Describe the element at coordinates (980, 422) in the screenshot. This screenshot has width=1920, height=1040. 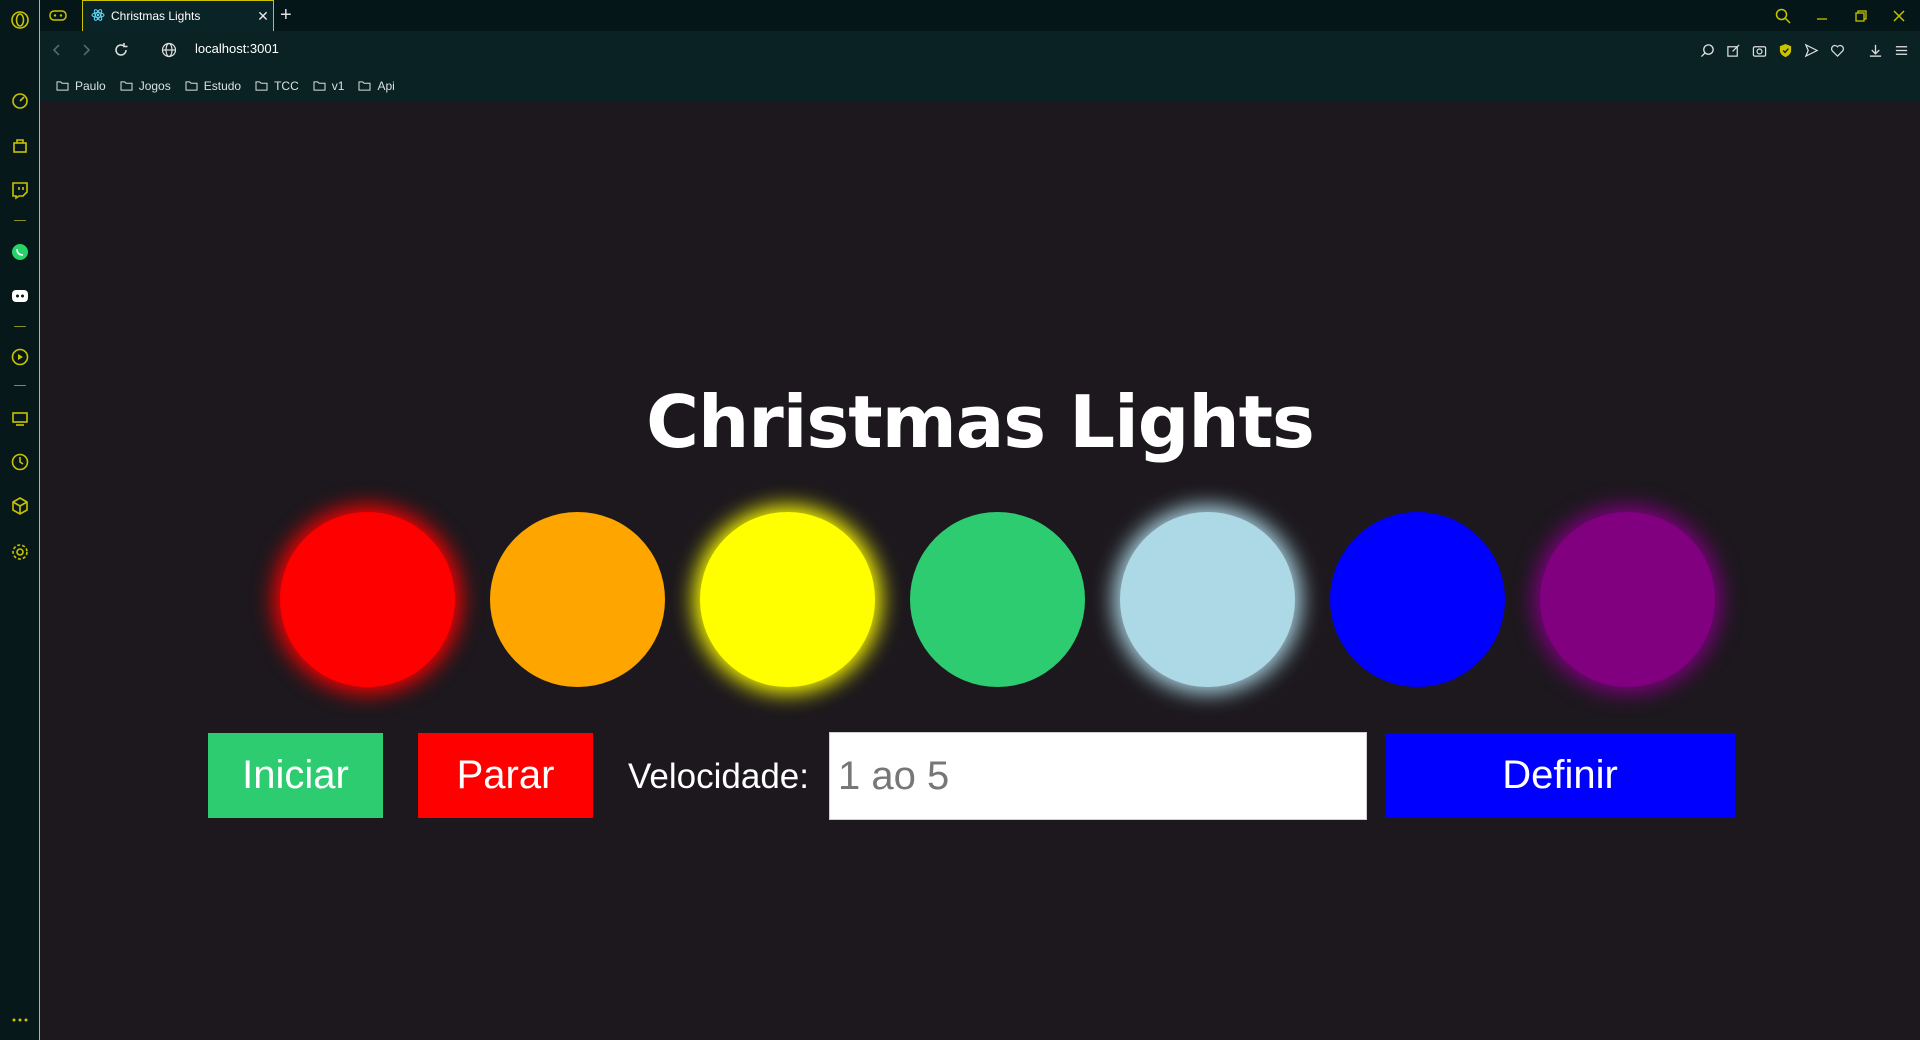
I see `page-title: Christmas Lights` at that location.